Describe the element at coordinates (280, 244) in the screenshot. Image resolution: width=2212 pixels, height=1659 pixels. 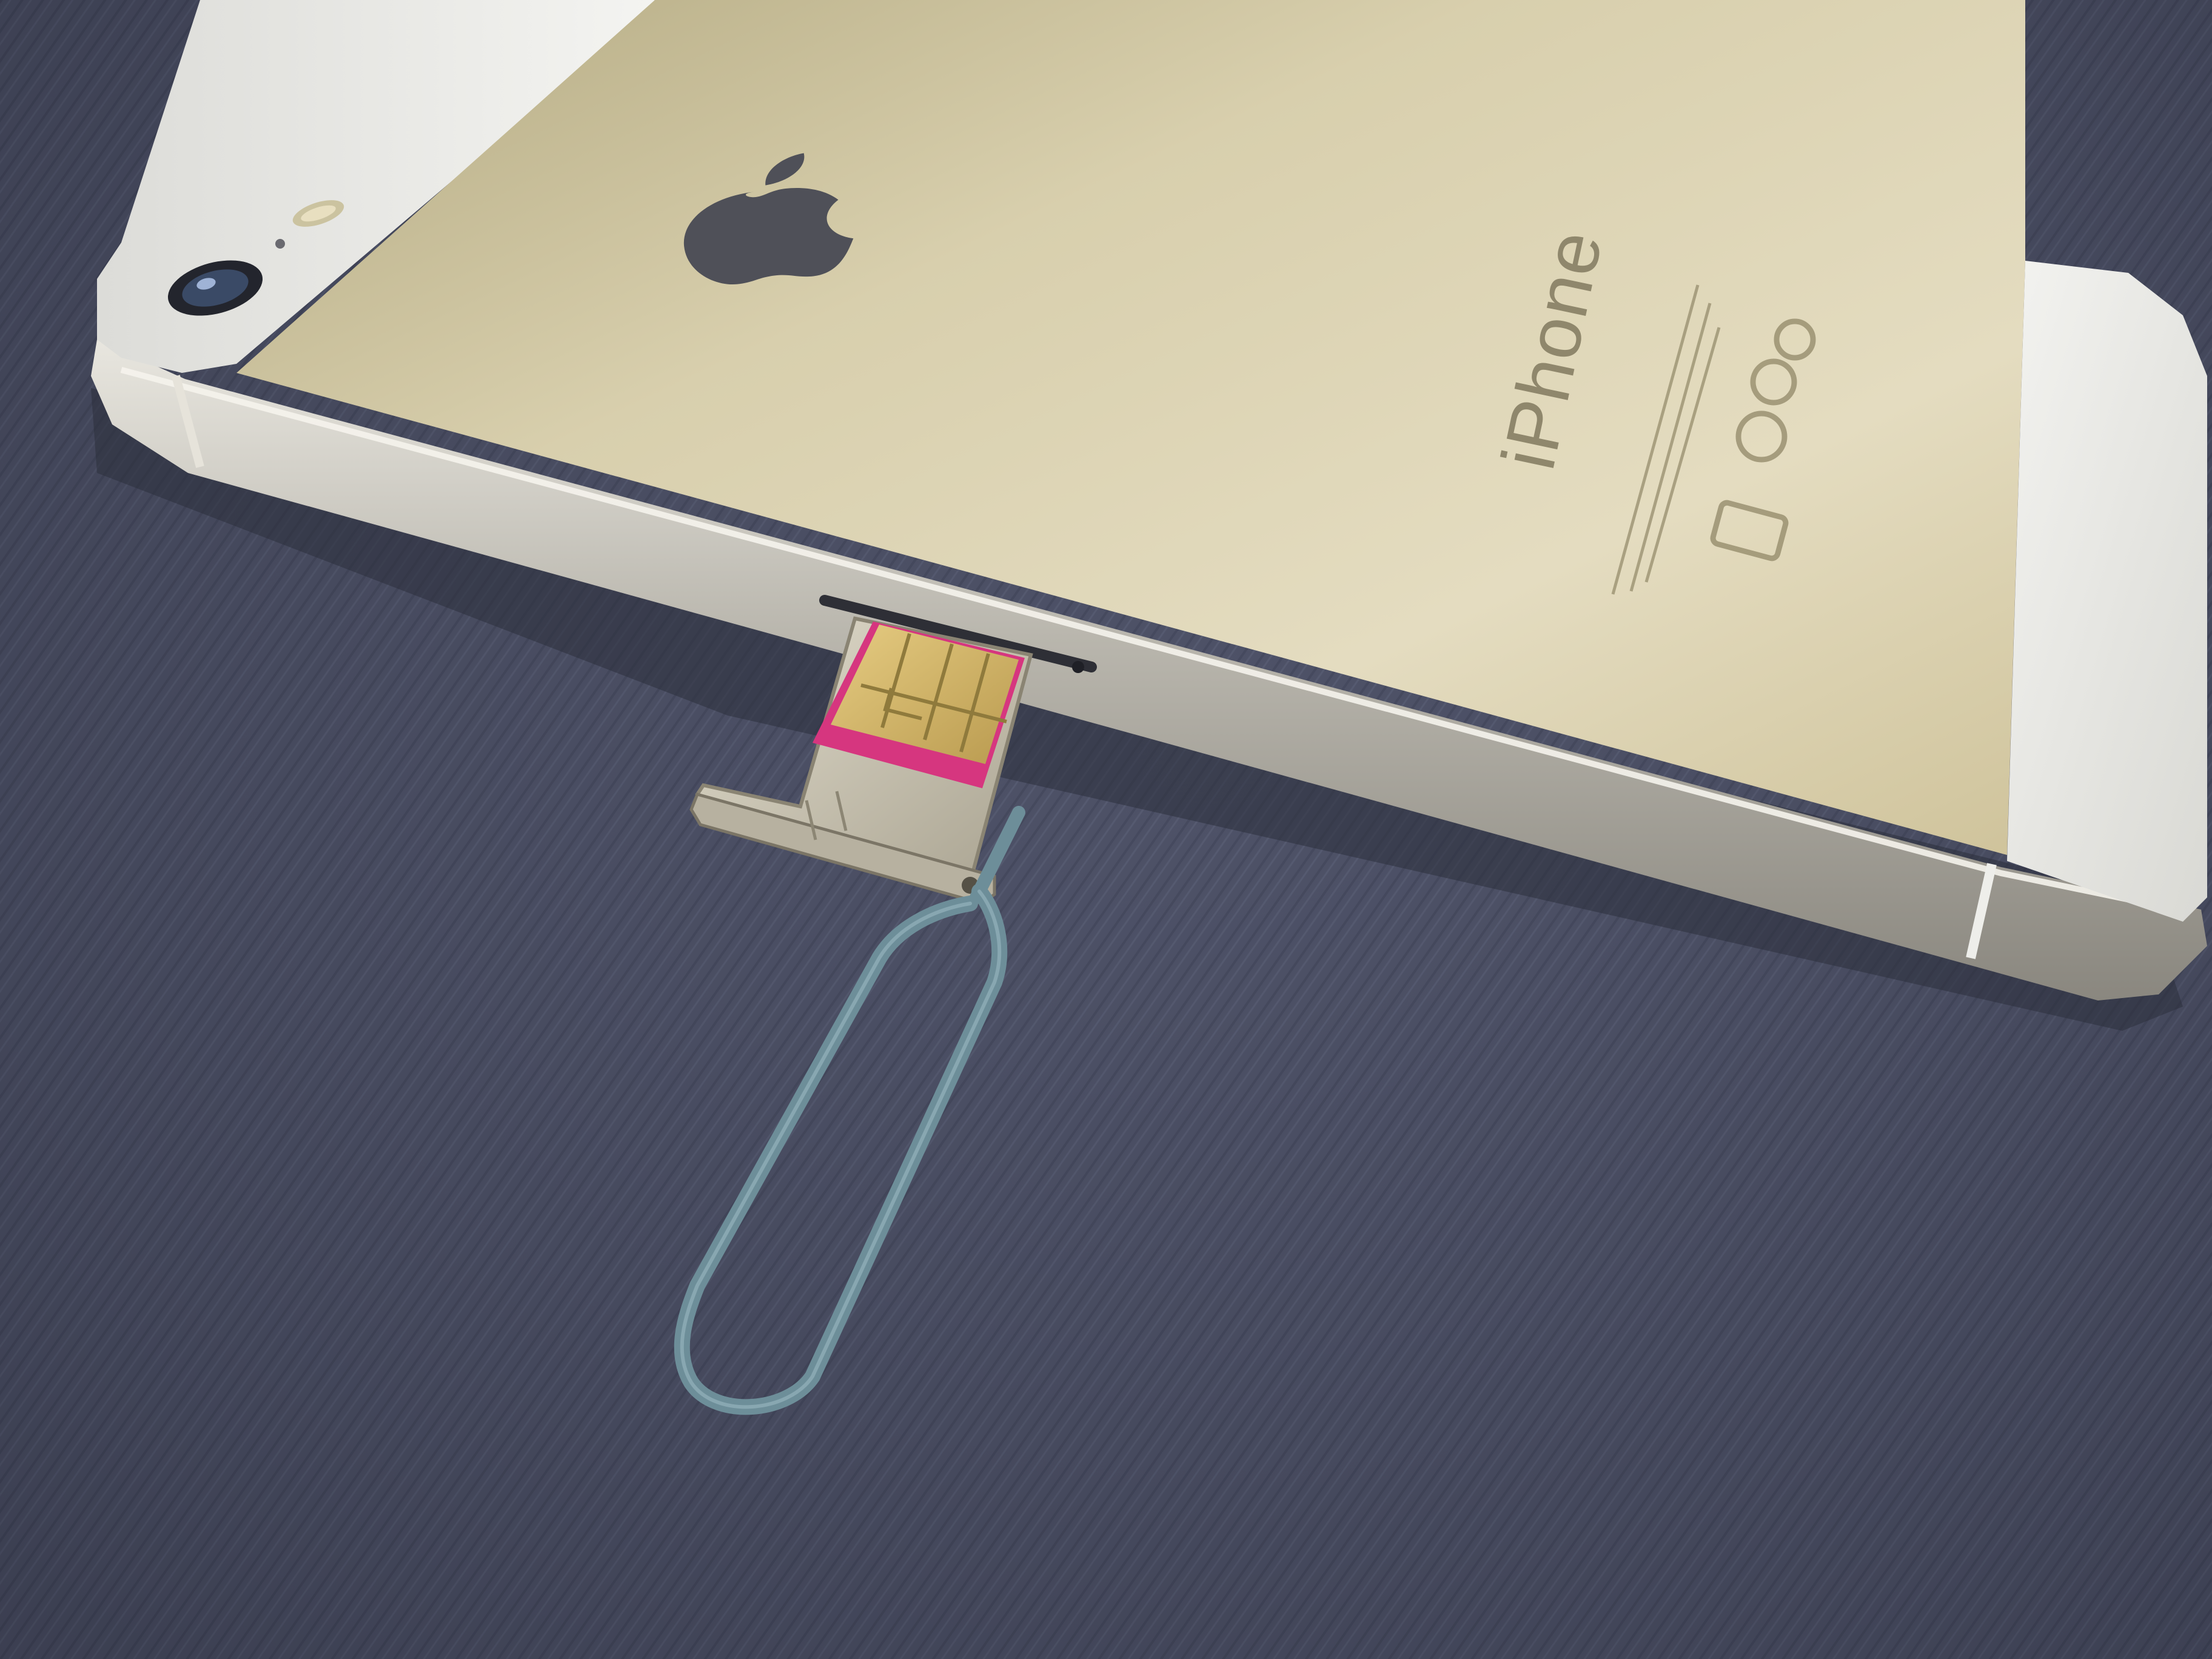
I see `microphone-icon` at that location.